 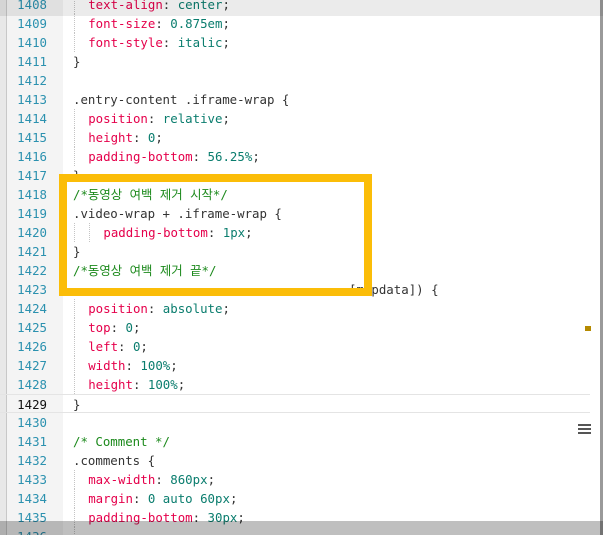 I want to click on code-line: 1413 .entry-content .iframe-wrap {, so click(x=295, y=99).